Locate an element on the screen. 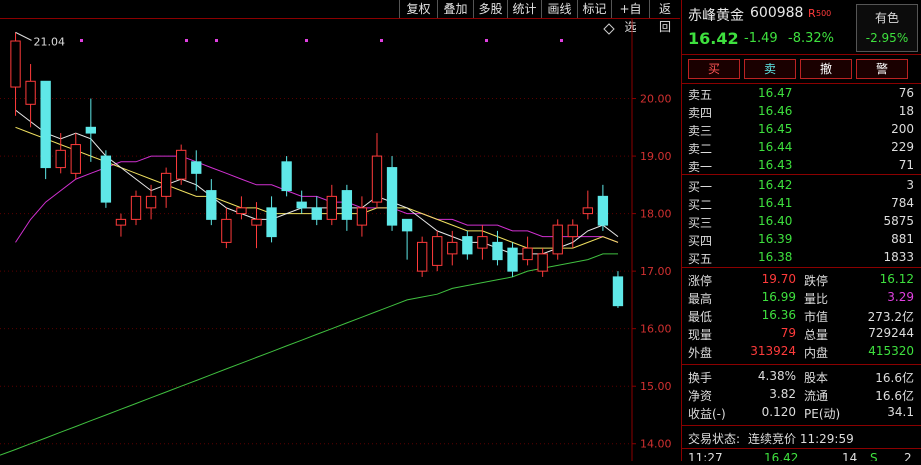  price-axis-label: 20.00 is located at coordinates (656, 99).